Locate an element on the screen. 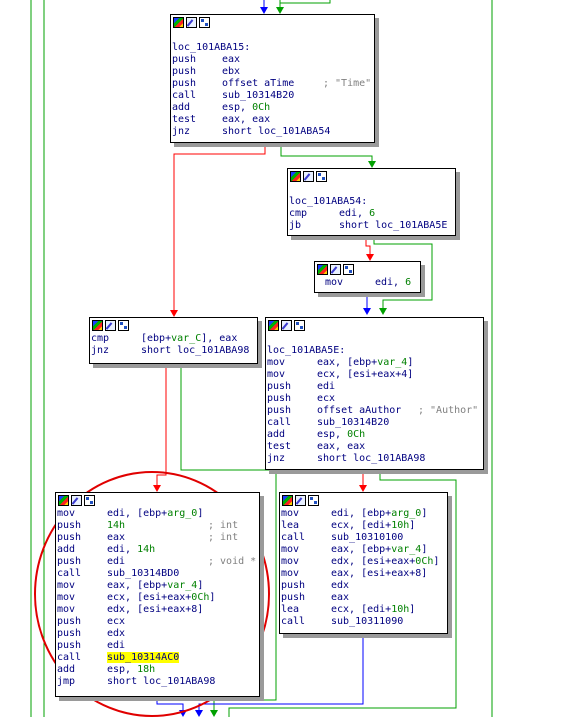  instruction-line: push ebx is located at coordinates (273, 72).